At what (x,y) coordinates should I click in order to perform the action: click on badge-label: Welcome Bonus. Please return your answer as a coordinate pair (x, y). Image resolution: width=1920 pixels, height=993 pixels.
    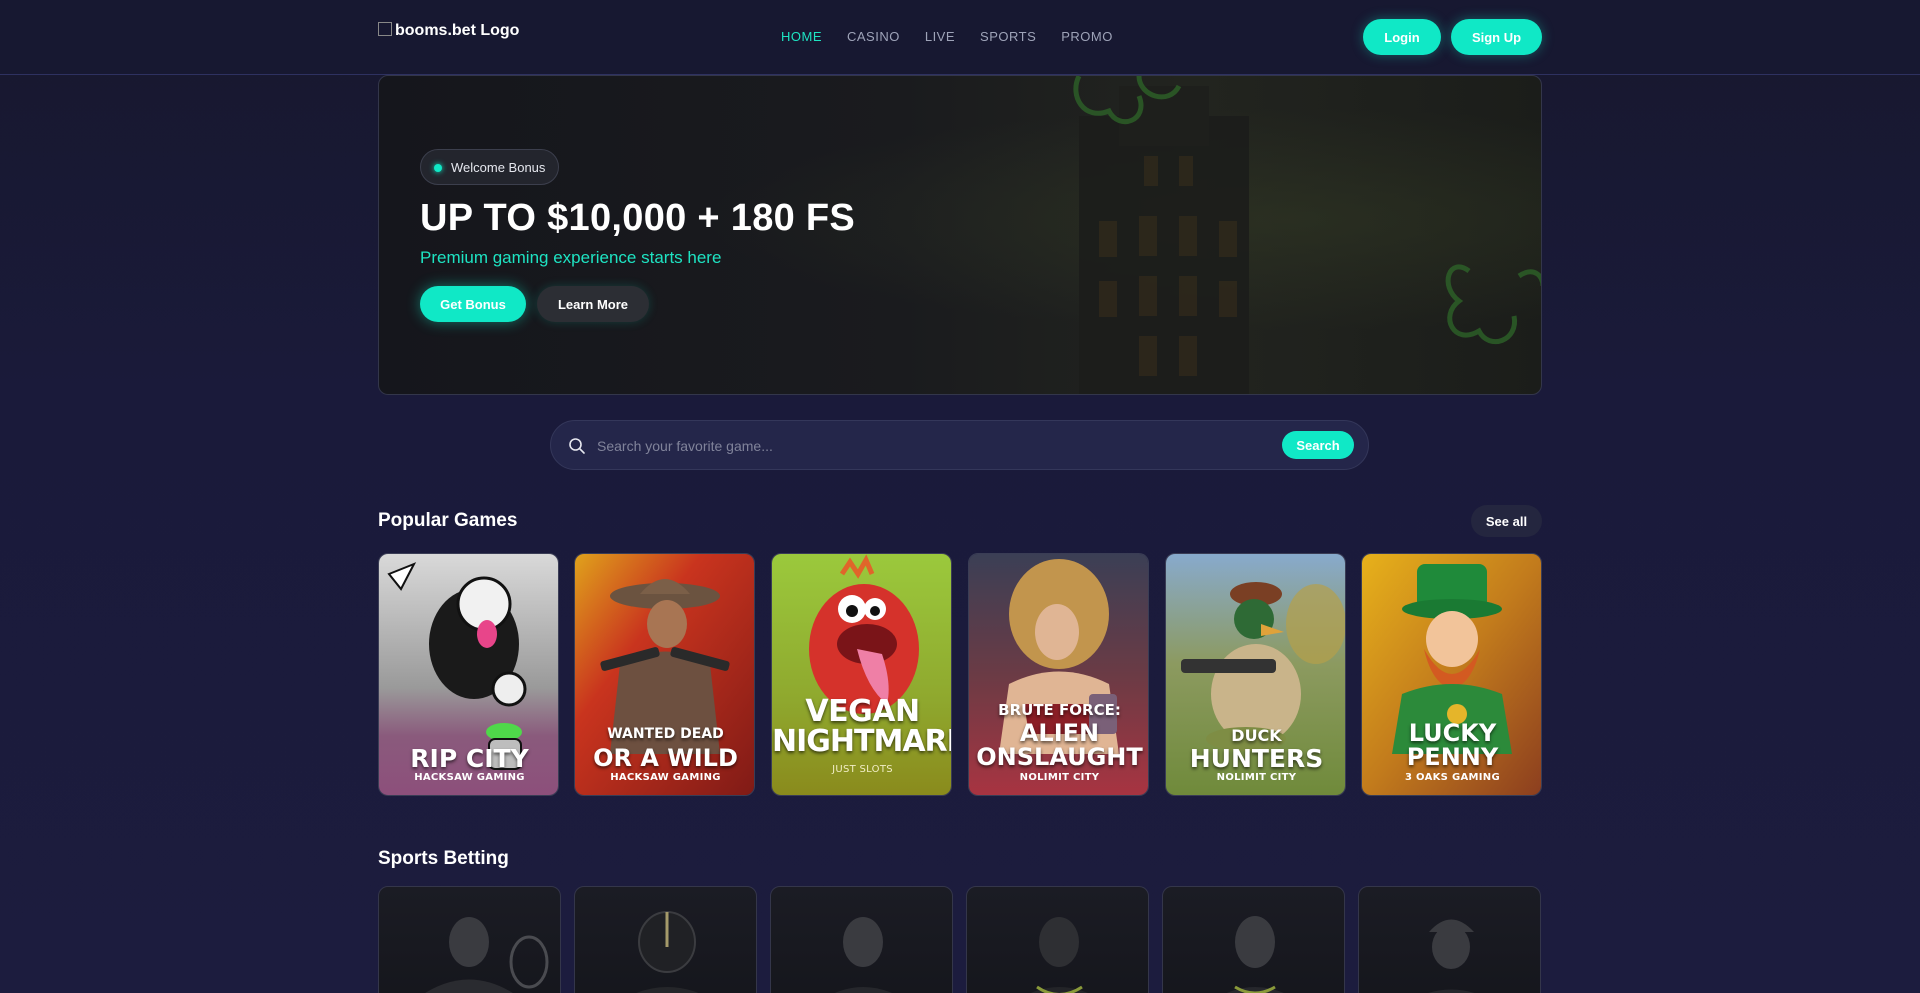
    Looking at the image, I should click on (498, 167).